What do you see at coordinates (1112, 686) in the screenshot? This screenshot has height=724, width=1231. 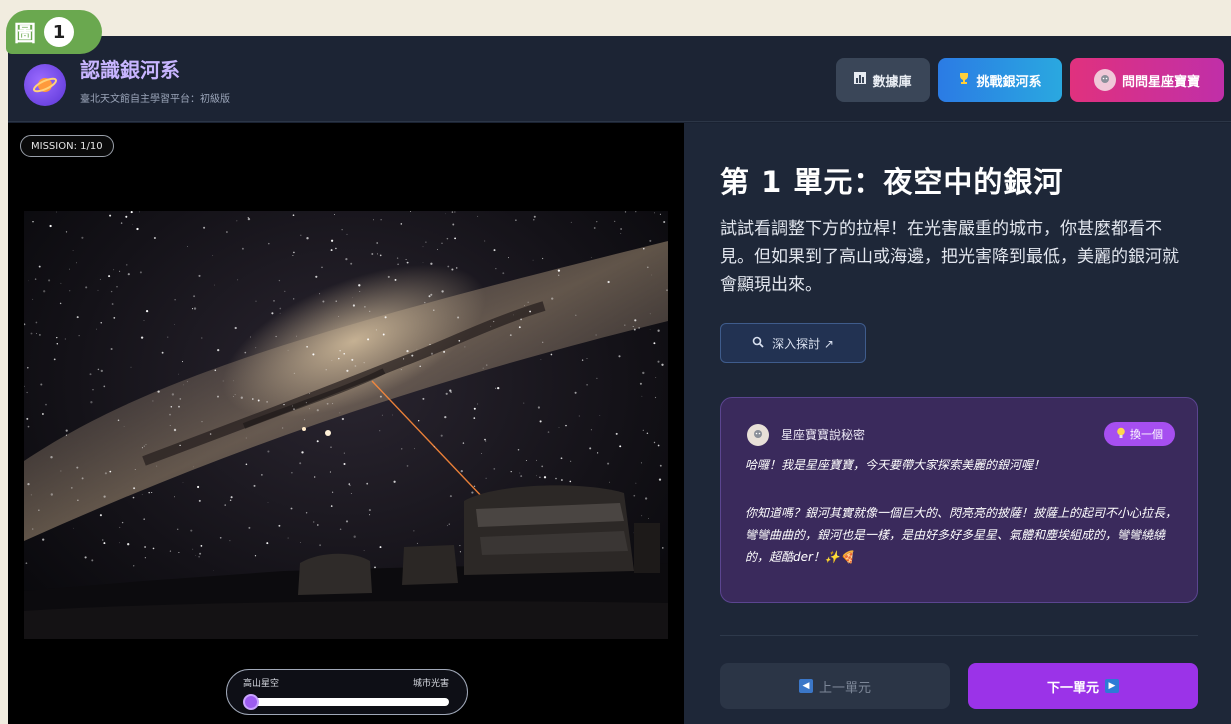 I see `forward-arrow-icon: ▶` at bounding box center [1112, 686].